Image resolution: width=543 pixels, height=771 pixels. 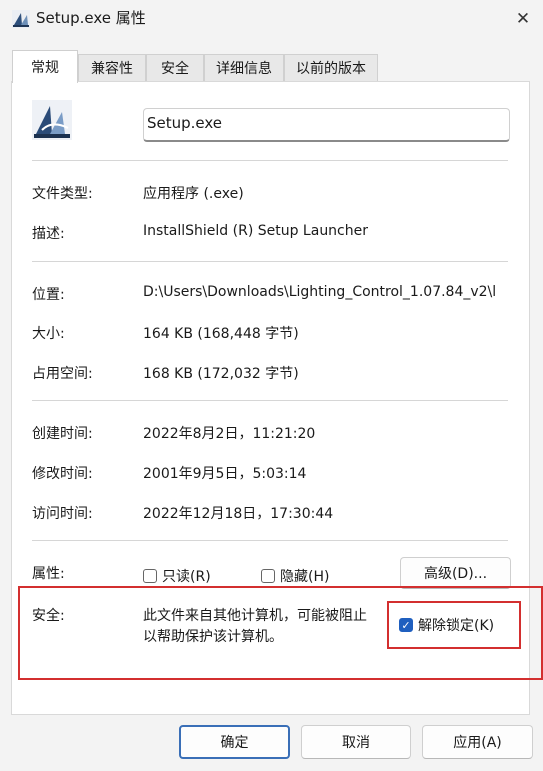 I want to click on attributes-label: 属性:, so click(x=48, y=574).